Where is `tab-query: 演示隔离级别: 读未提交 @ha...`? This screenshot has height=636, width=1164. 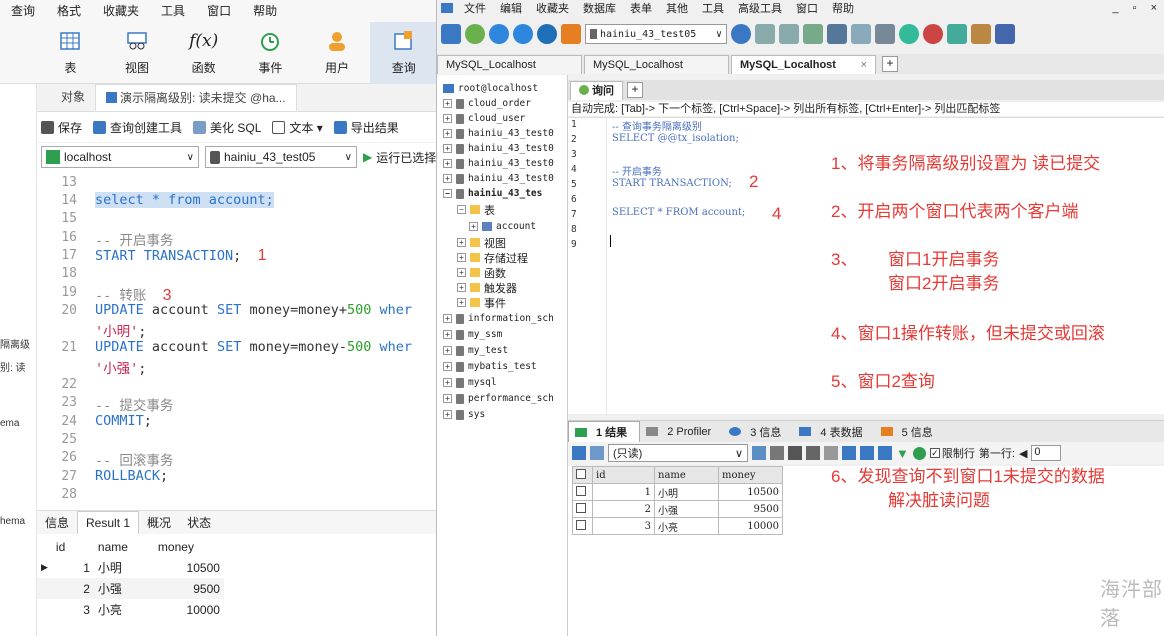 tab-query: 演示隔离级别: 读未提交 @ha... is located at coordinates (196, 97).